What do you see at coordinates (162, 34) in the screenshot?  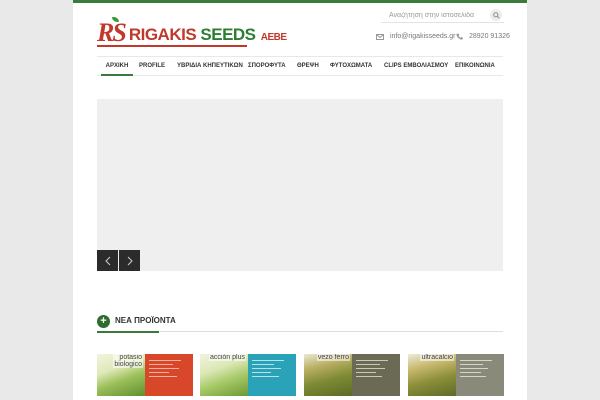 I see `logo-word-rigakis: RIGAKIS` at bounding box center [162, 34].